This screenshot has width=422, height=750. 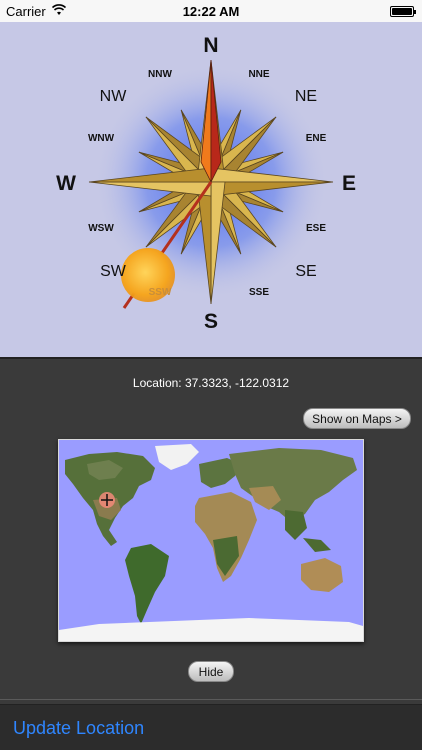 I want to click on dir-se: SE, so click(x=305, y=271).